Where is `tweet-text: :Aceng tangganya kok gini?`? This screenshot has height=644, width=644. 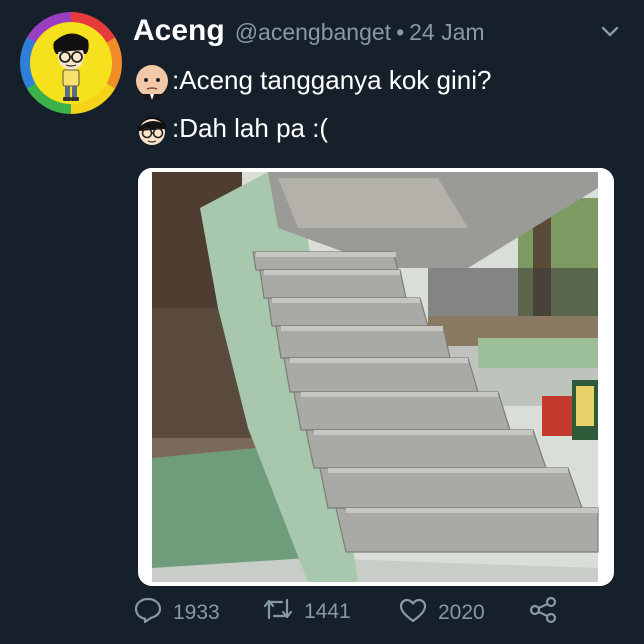 tweet-text: :Aceng tangganya kok gini? is located at coordinates (332, 79).